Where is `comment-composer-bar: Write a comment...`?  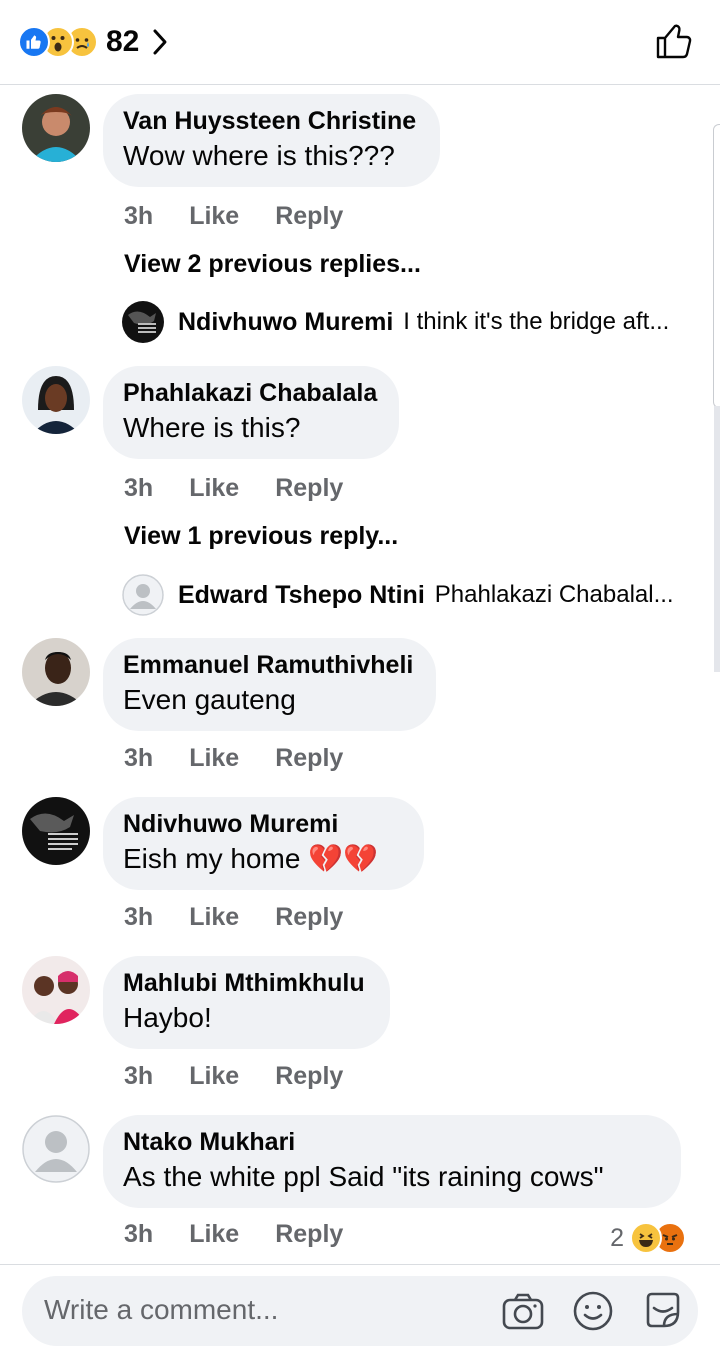 comment-composer-bar: Write a comment... is located at coordinates (360, 1310).